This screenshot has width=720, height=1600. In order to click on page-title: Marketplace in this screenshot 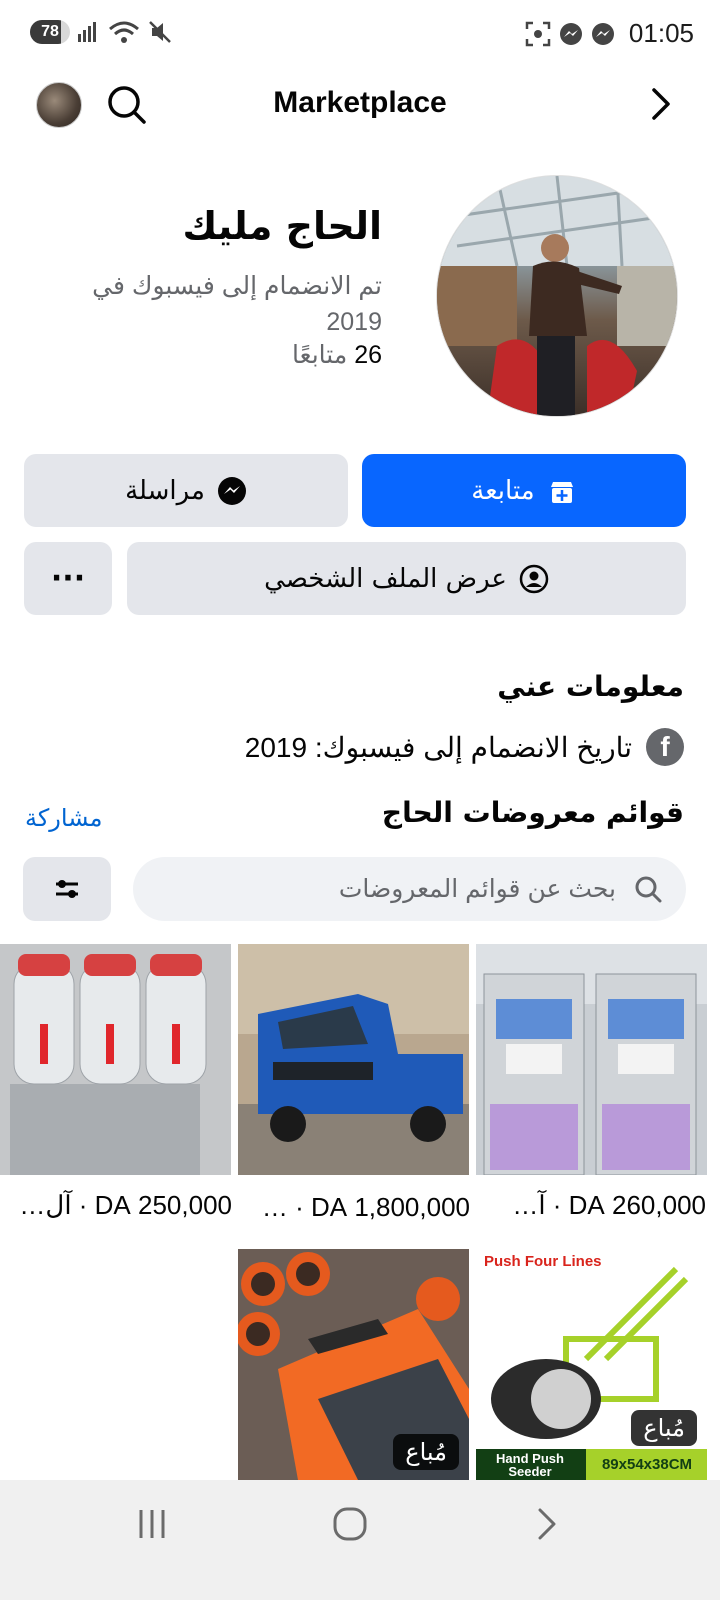, I will do `click(360, 102)`.